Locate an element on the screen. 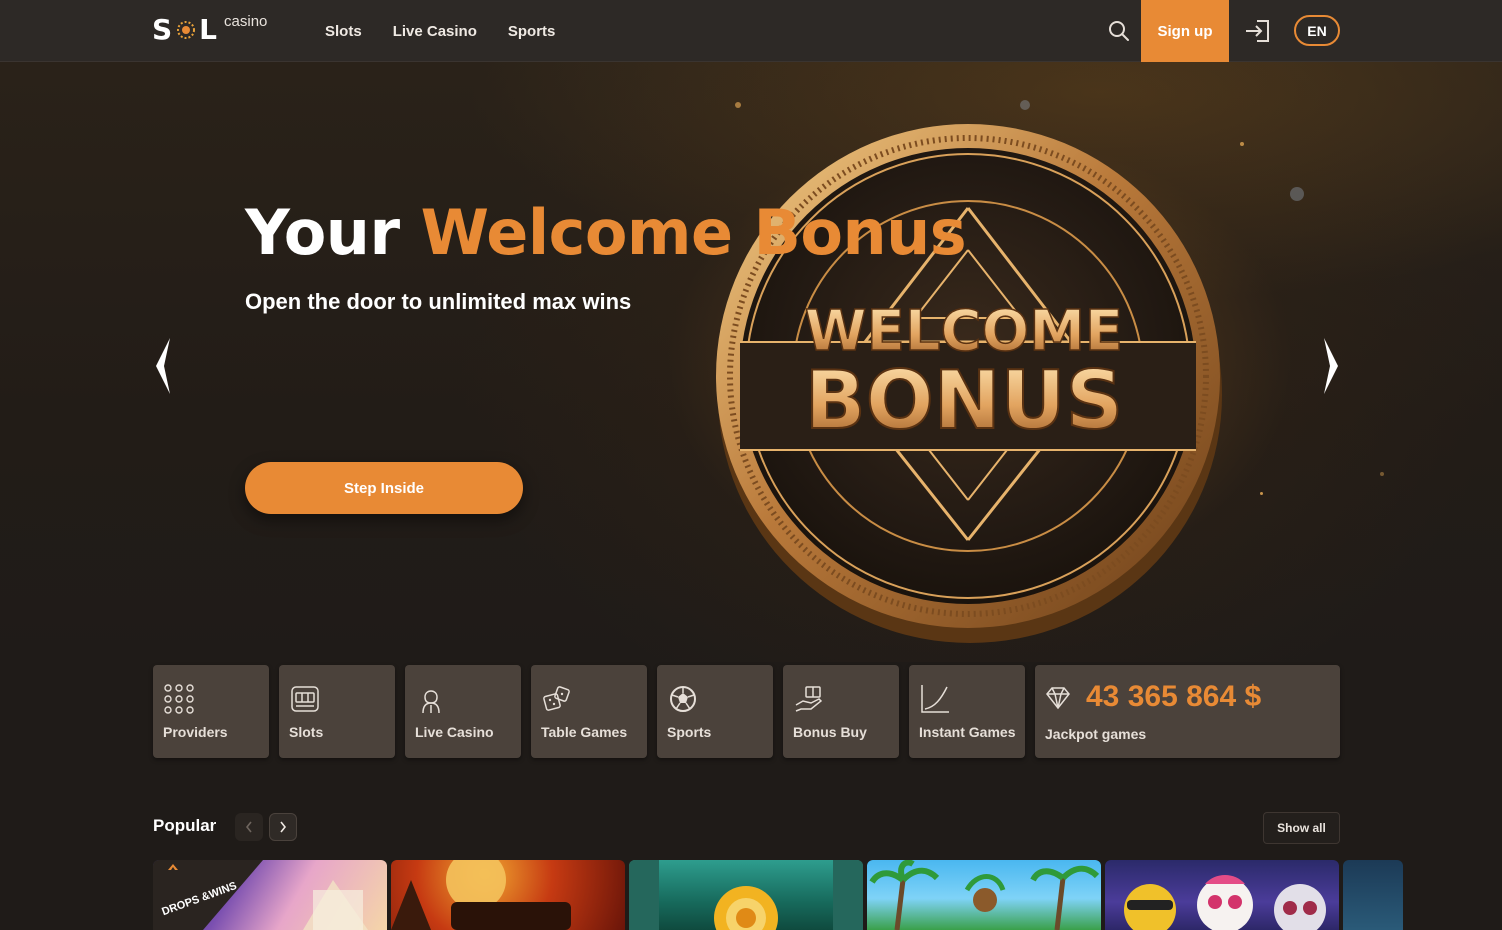 The height and width of the screenshot is (930, 1502). logo-suffix: casino is located at coordinates (246, 21).